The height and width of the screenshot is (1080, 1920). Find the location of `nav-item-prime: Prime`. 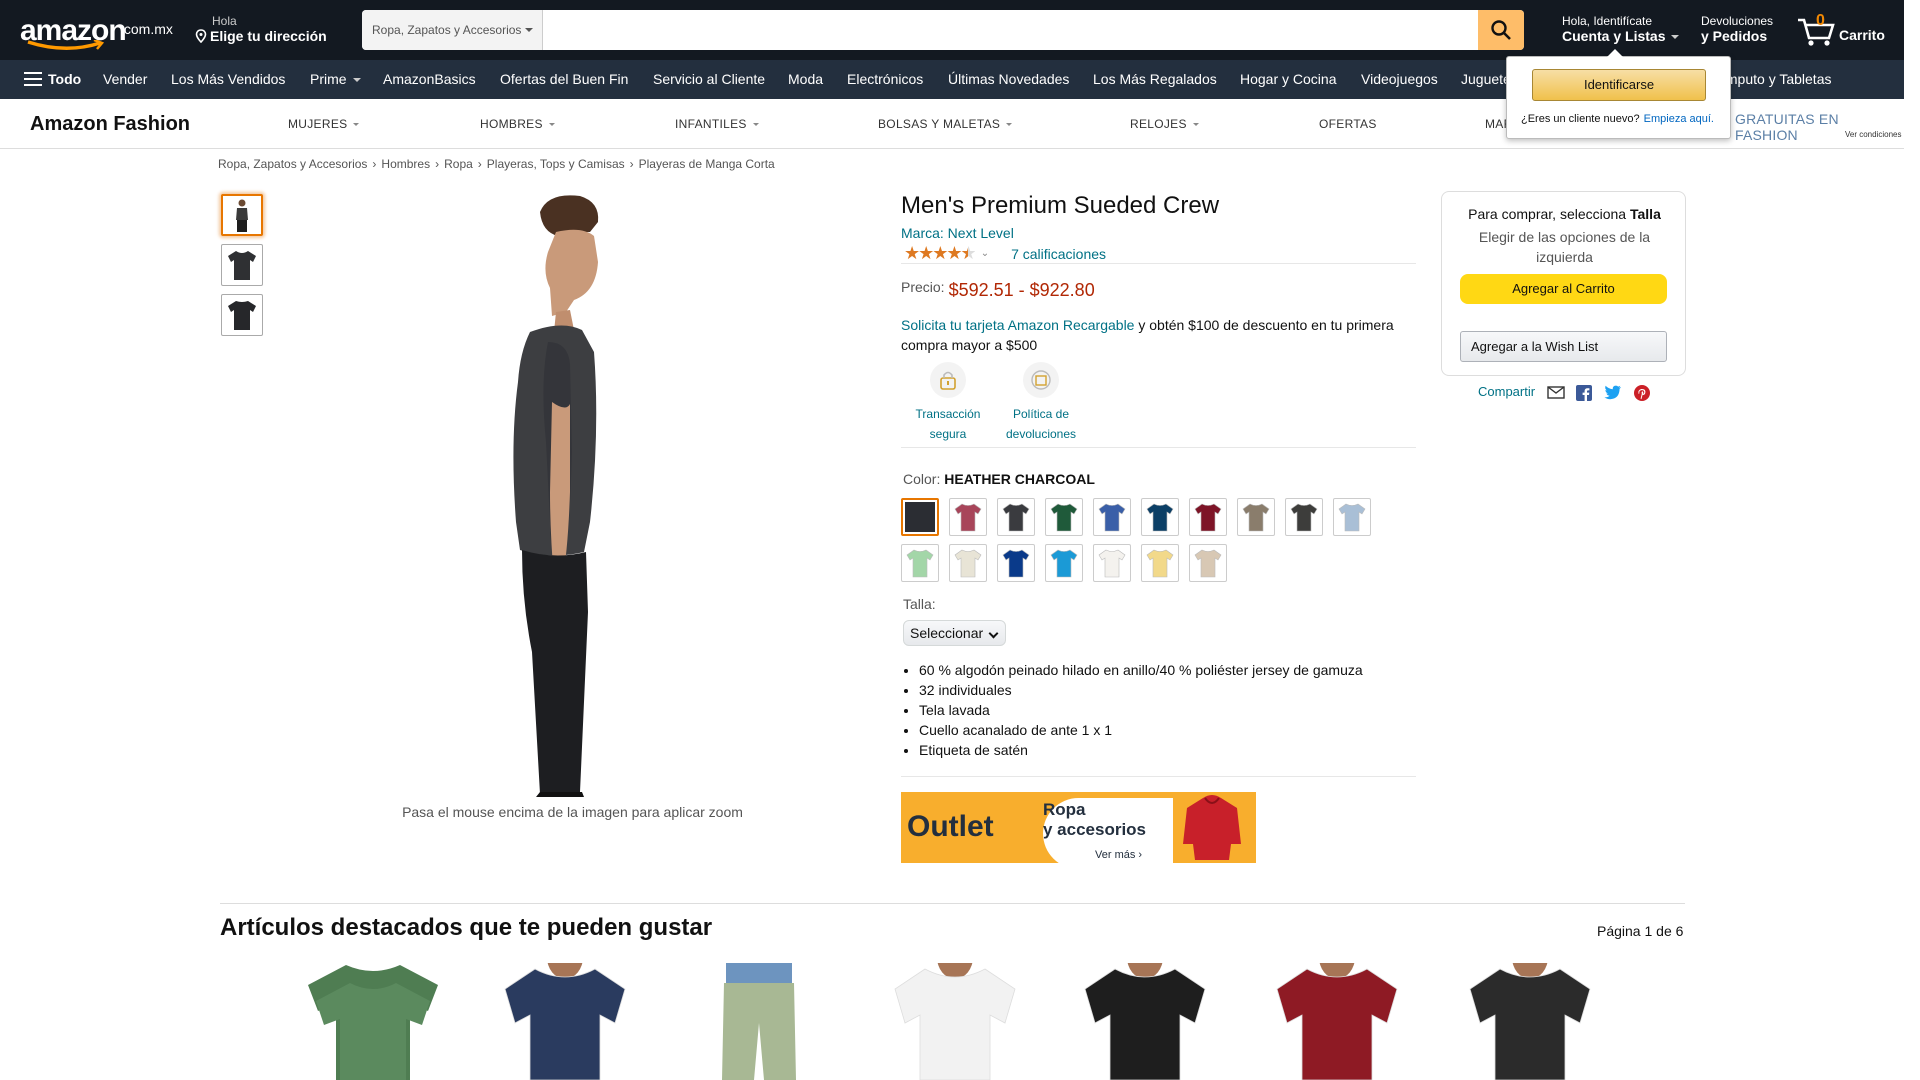

nav-item-prime: Prime is located at coordinates (335, 79).